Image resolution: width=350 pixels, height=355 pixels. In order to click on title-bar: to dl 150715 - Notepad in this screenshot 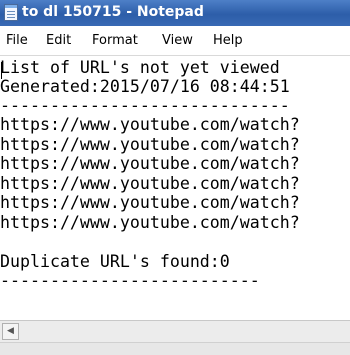, I will do `click(175, 13)`.